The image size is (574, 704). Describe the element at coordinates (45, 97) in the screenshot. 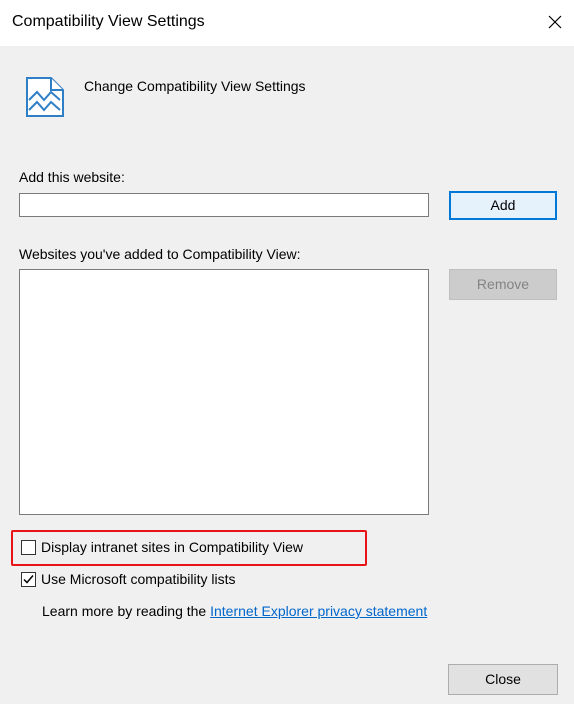

I see `compatibility-view-icon` at that location.